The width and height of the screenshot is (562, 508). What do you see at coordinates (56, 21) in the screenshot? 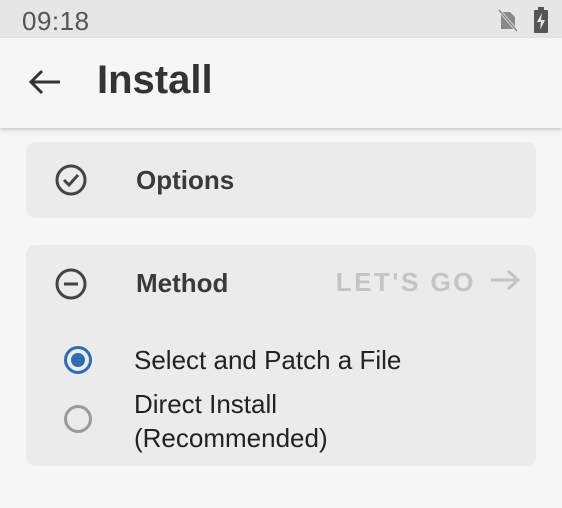
I see `status-time: 09:18` at bounding box center [56, 21].